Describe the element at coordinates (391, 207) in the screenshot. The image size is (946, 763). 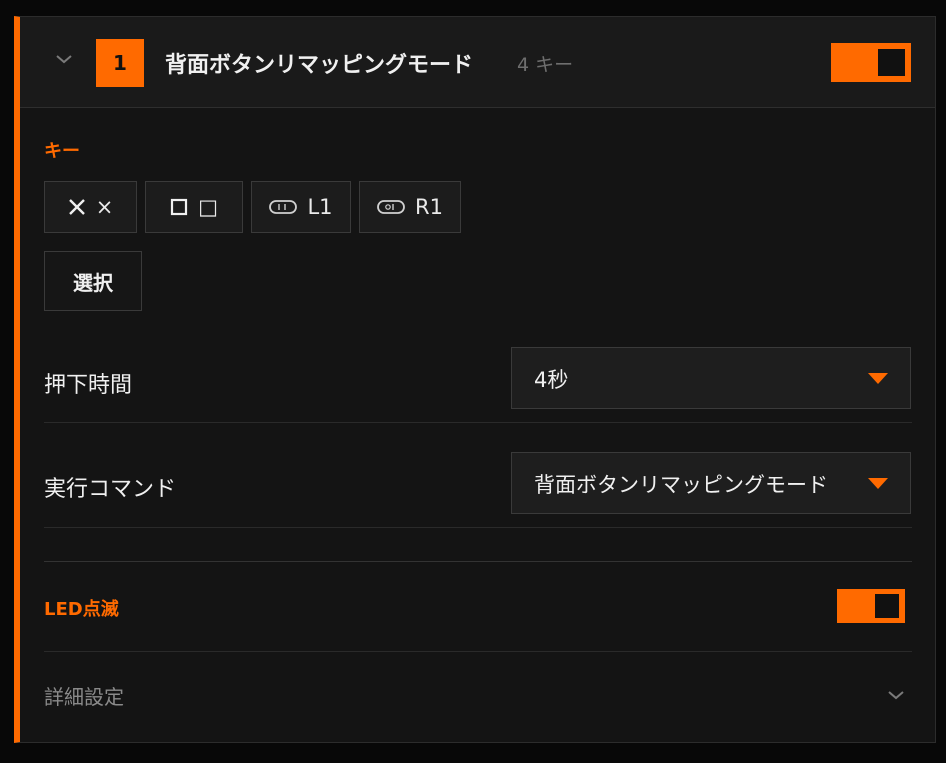
I see `r1-bumper-icon` at that location.